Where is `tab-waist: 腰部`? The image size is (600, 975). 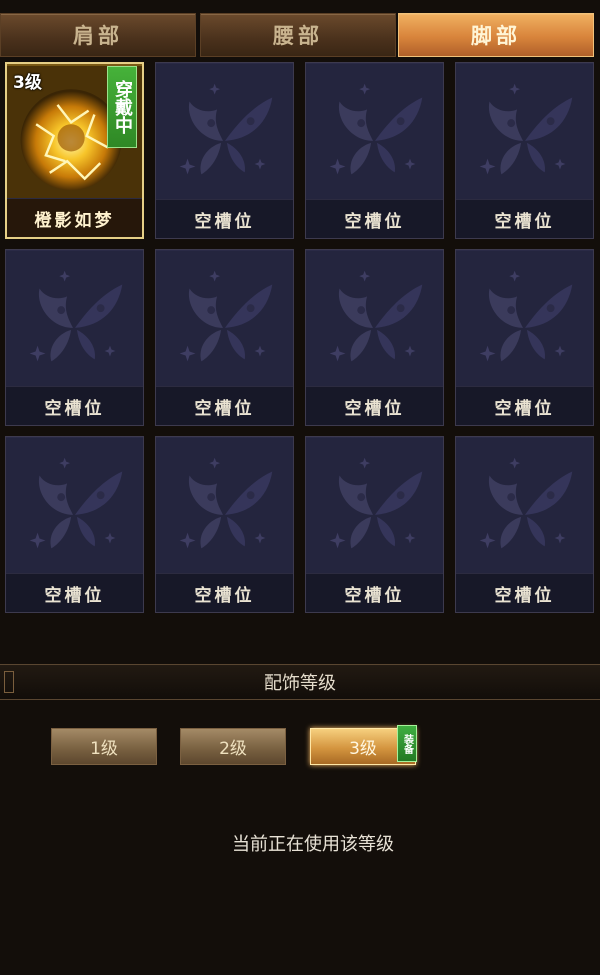 tab-waist: 腰部 is located at coordinates (298, 35).